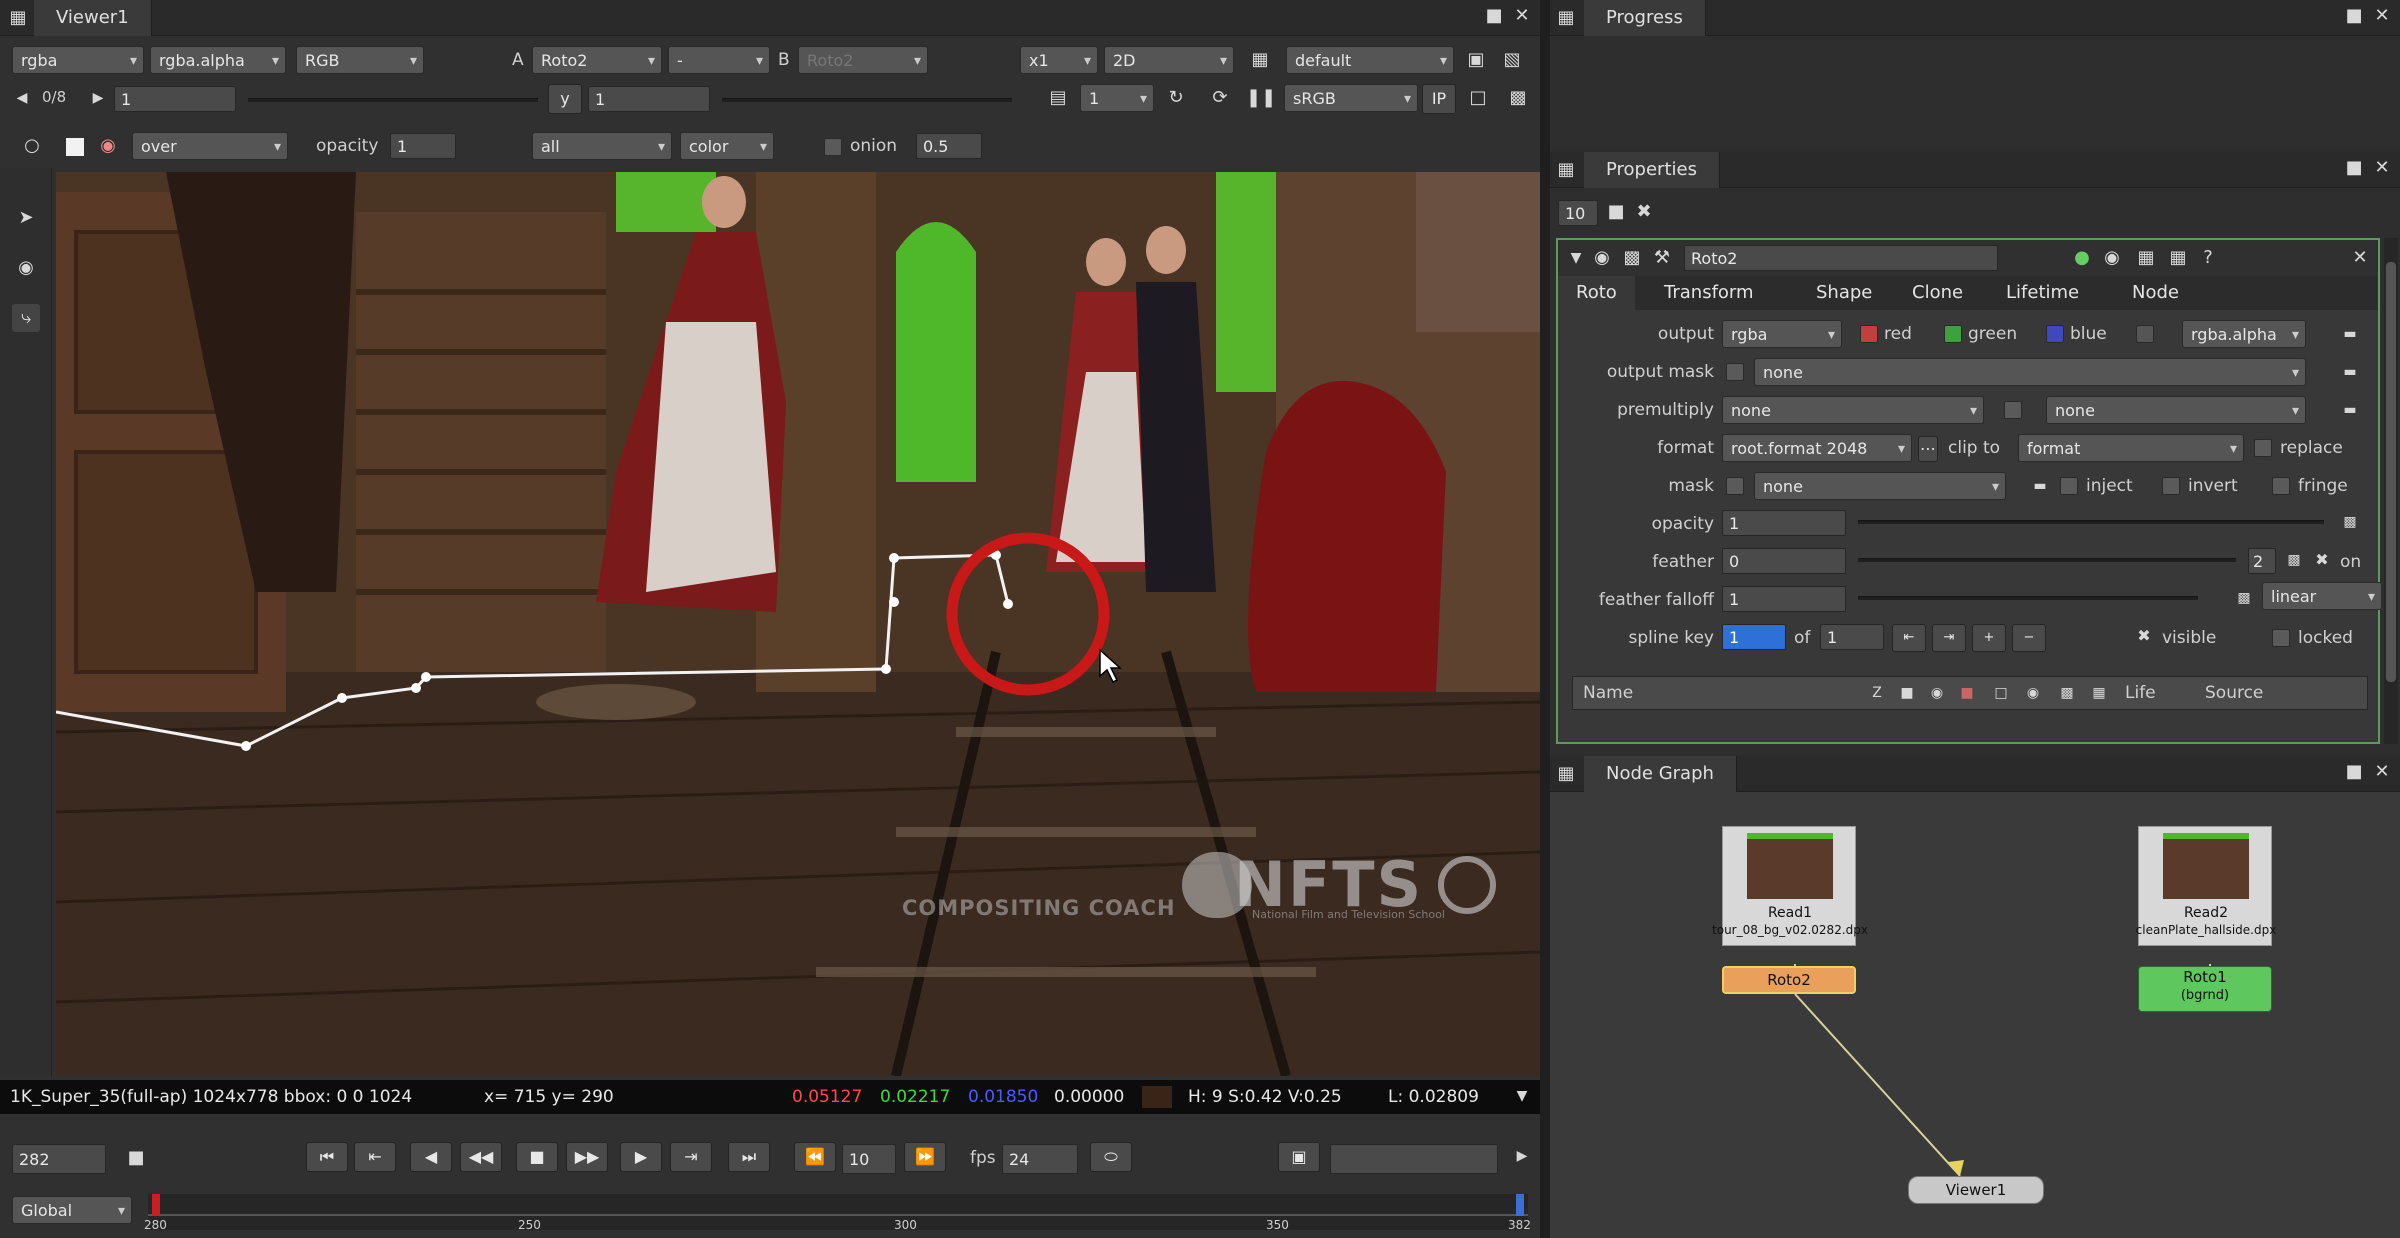  What do you see at coordinates (2013, 410) in the screenshot?
I see `premultiply-checkbox` at bounding box center [2013, 410].